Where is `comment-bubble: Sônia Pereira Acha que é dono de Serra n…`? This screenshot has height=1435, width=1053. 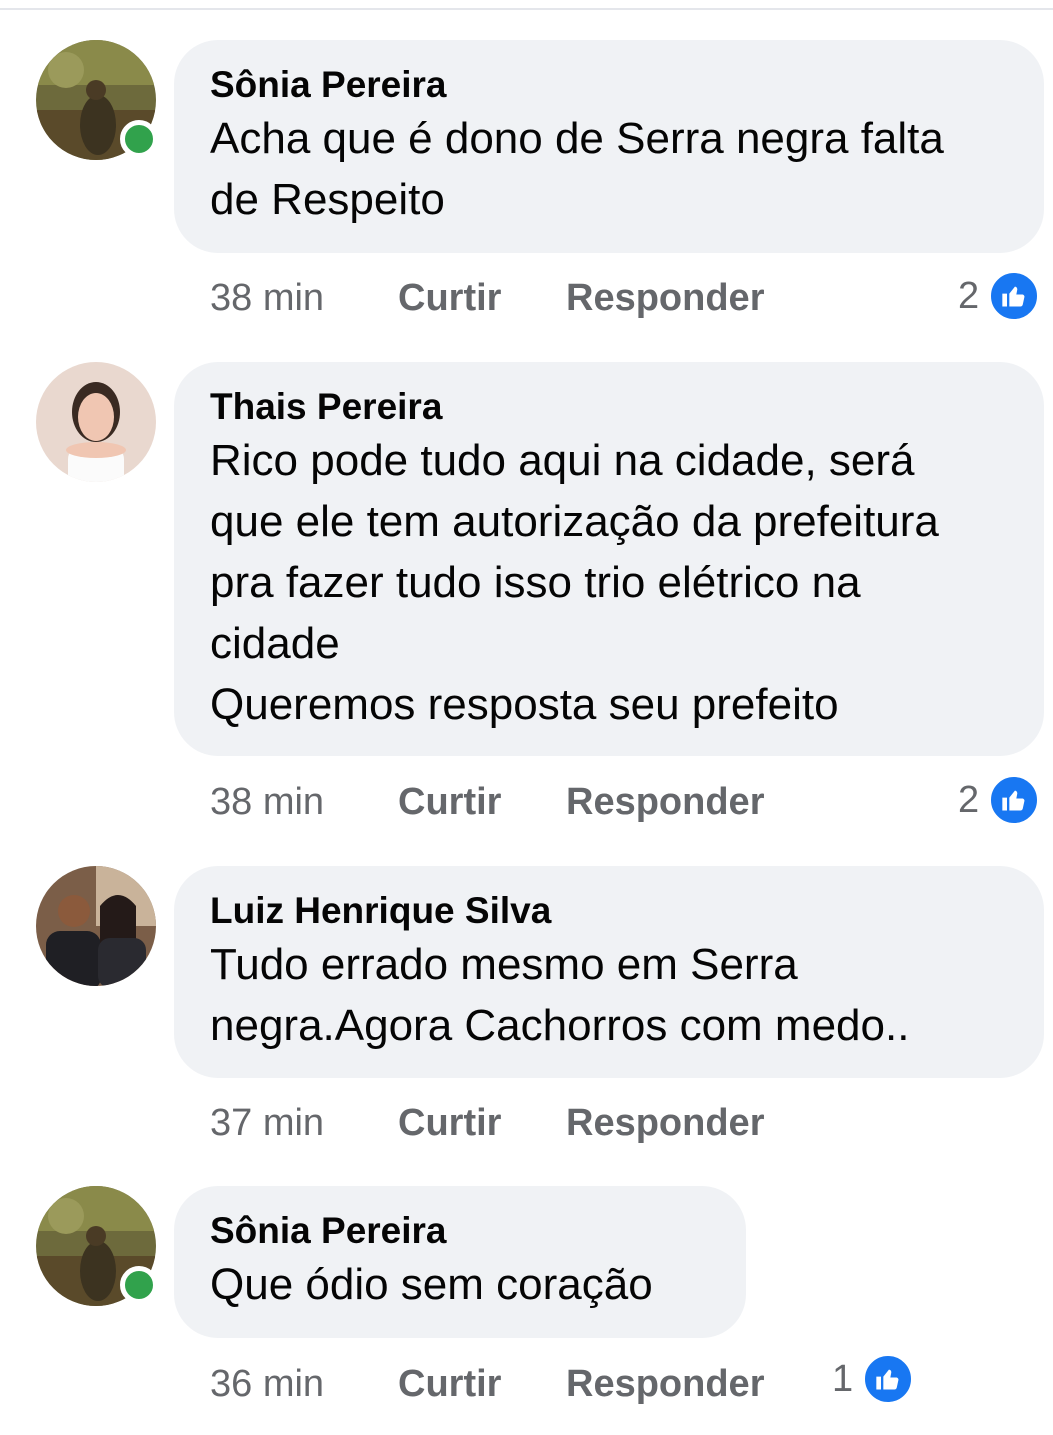 comment-bubble: Sônia Pereira Acha que é dono de Serra n… is located at coordinates (609, 146).